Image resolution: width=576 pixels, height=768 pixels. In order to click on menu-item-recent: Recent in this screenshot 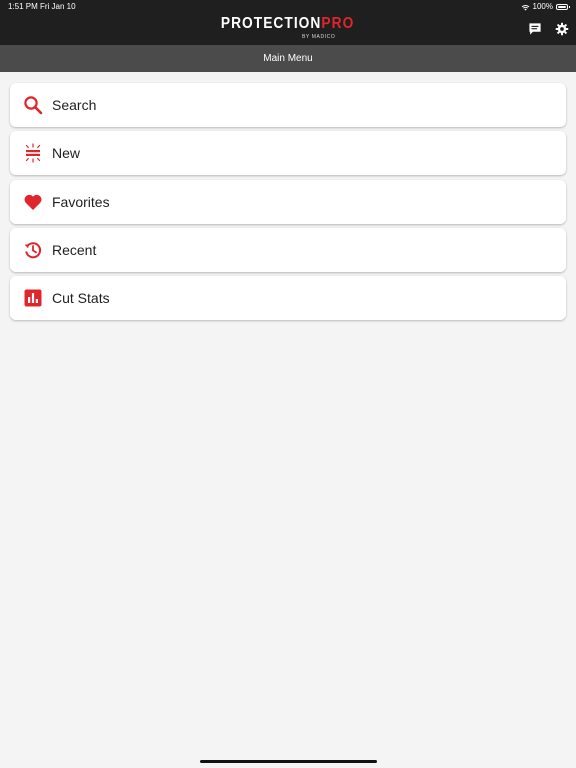, I will do `click(288, 250)`.